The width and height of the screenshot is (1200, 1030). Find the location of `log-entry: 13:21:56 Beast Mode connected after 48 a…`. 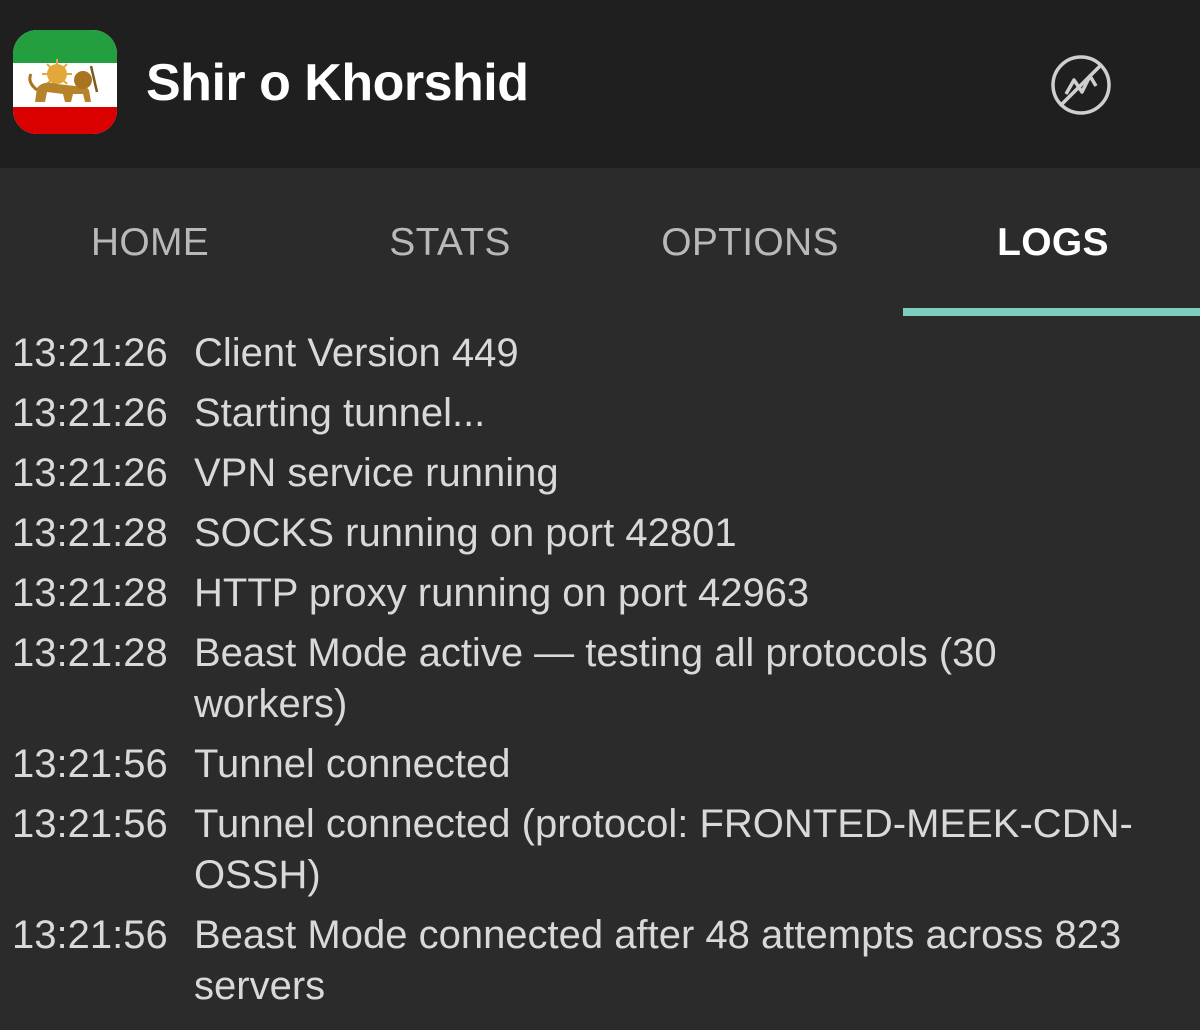

log-entry: 13:21:56 Beast Mode connected after 48 a… is located at coordinates (600, 961).